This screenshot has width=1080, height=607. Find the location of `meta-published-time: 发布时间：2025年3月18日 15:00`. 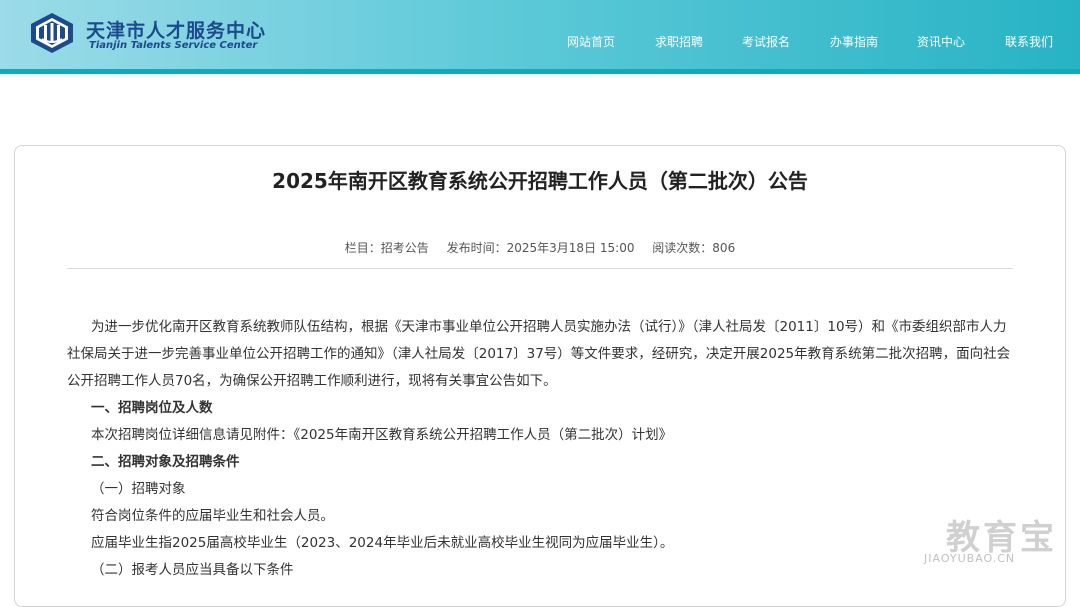

meta-published-time: 发布时间：2025年3月18日 15:00 is located at coordinates (540, 248).